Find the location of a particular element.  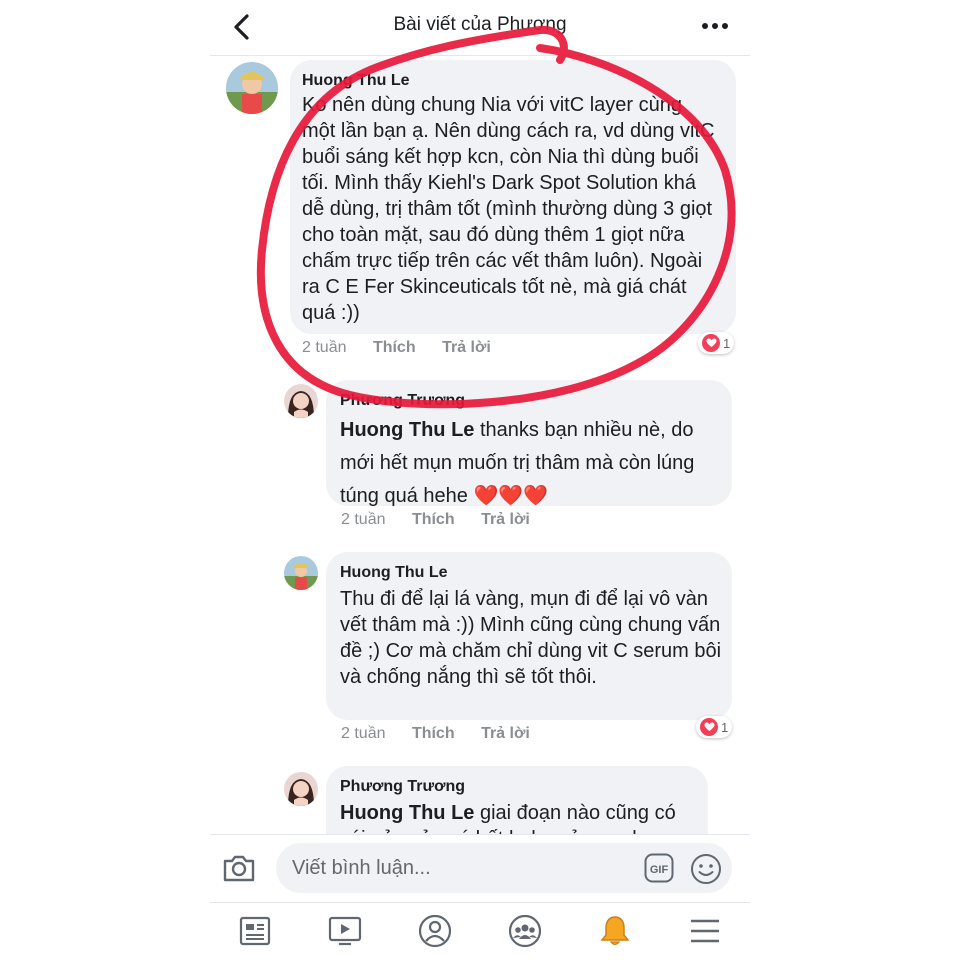

profile-icon is located at coordinates (435, 931).